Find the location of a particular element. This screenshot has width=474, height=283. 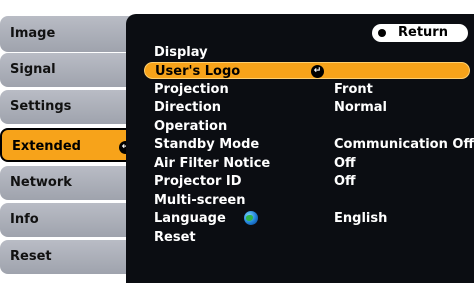

item-label: User's Logo is located at coordinates (198, 71).